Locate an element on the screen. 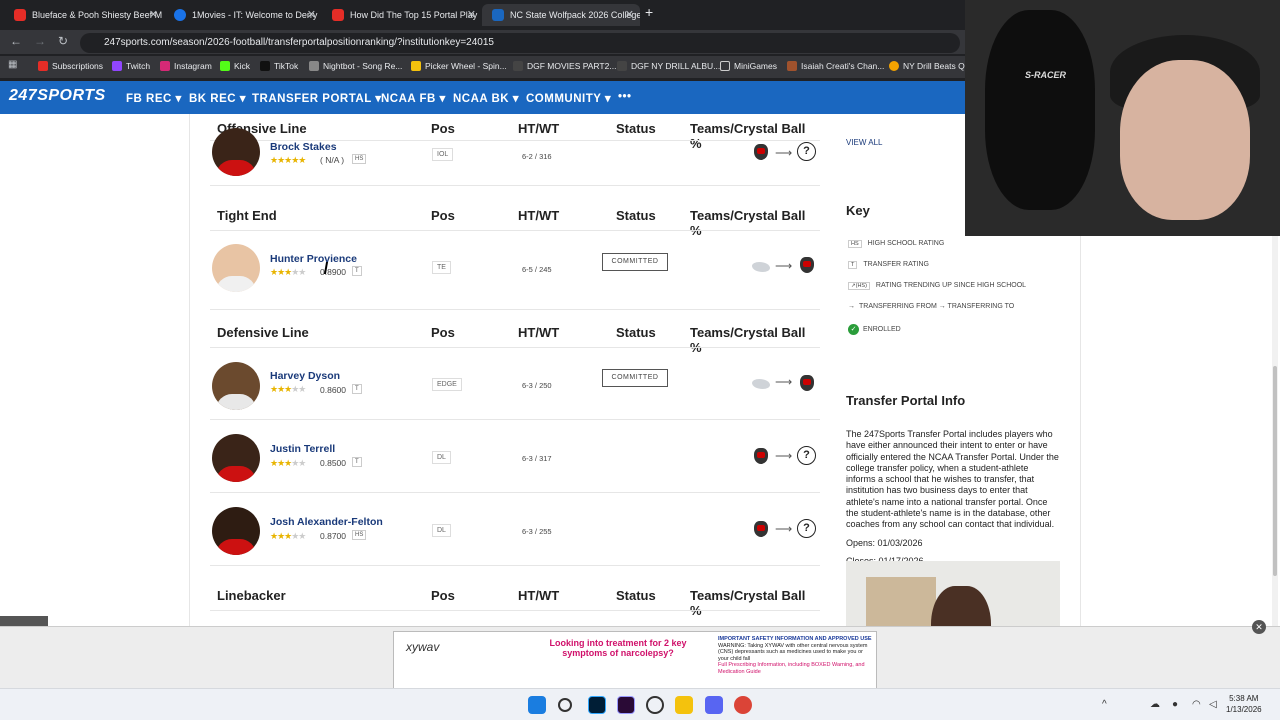 The height and width of the screenshot is (720, 1280). view-all-link: VIEW ALL is located at coordinates (864, 142).